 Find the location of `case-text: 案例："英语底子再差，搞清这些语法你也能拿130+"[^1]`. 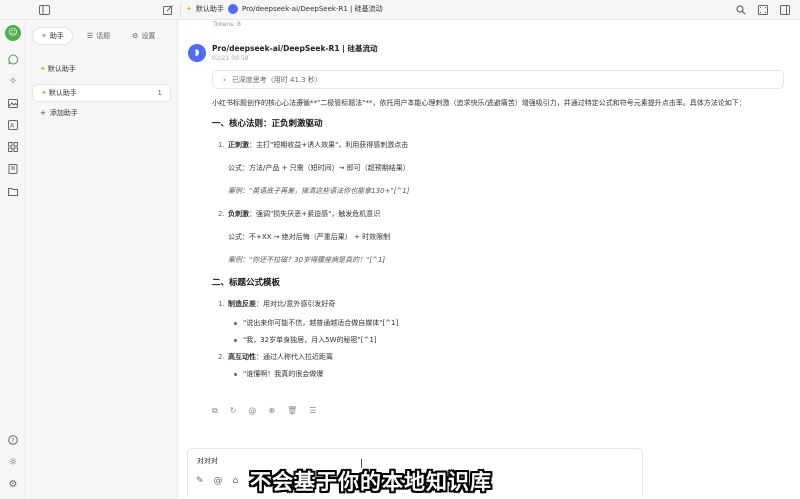

case-text: 案例："英语底子再差，搞清这些语法你也能拿130+"[^1] is located at coordinates (319, 191).